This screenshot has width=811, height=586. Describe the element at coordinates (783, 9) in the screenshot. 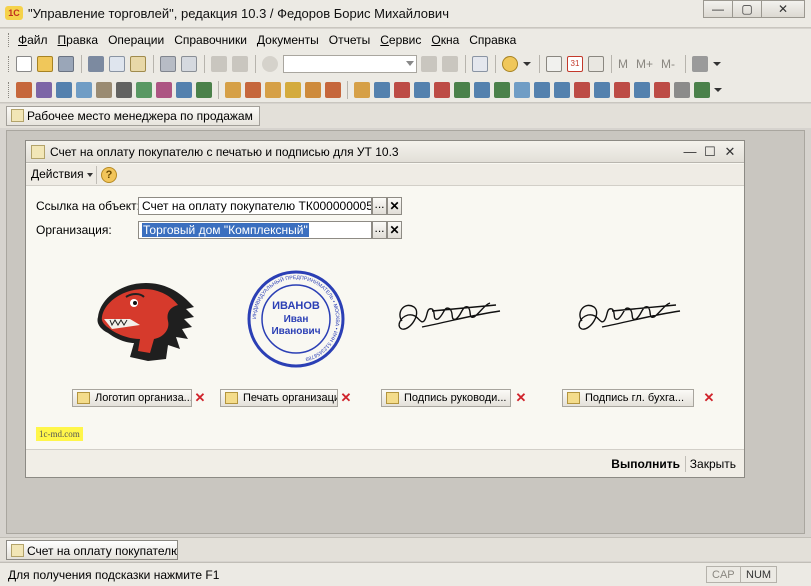

I see `close-window-button: ✕` at that location.